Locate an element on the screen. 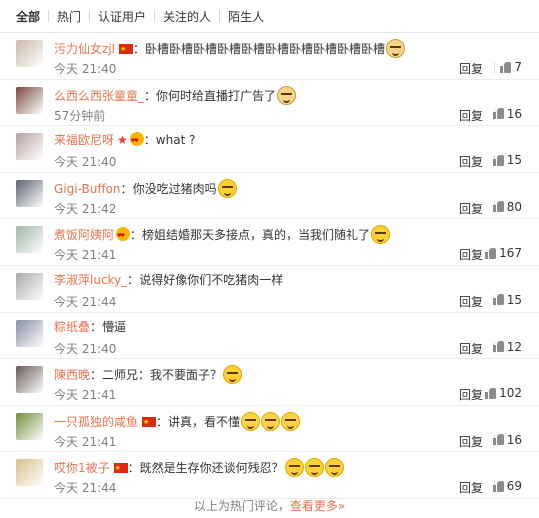 The height and width of the screenshot is (518, 539). comment-timestamp: 今天 21:42 is located at coordinates (85, 208).